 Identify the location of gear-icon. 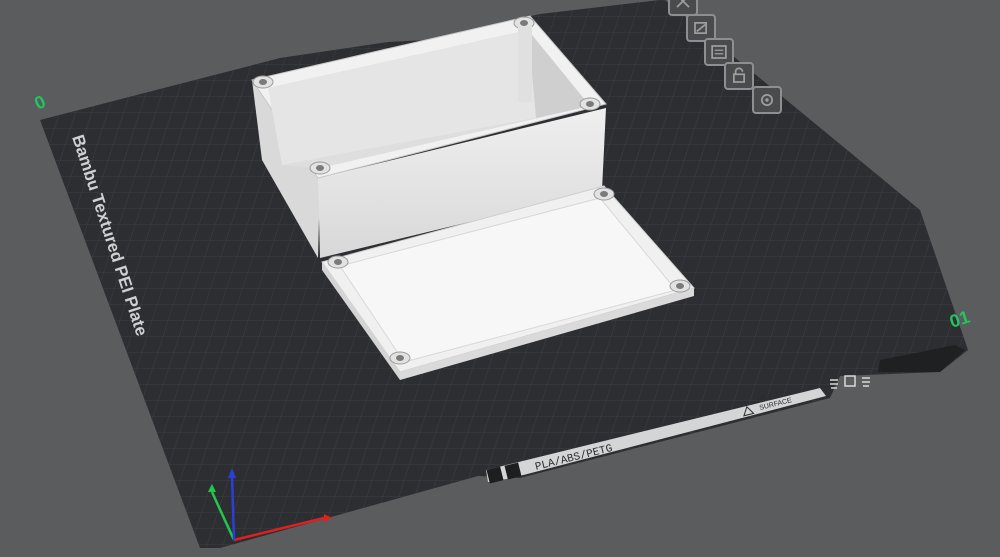
(767, 100).